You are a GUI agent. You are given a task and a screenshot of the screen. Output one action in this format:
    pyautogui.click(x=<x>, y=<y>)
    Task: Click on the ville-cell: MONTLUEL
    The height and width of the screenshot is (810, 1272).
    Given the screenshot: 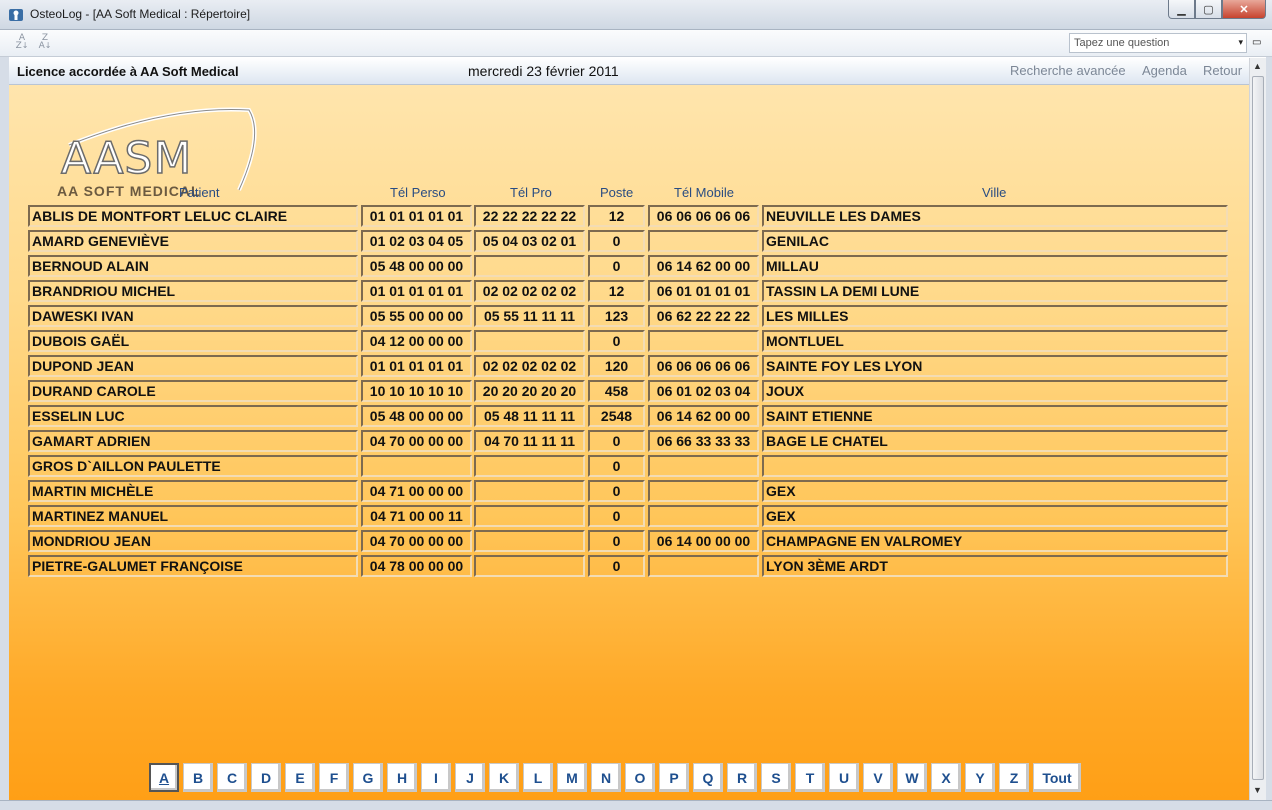 What is the action you would take?
    pyautogui.click(x=995, y=341)
    